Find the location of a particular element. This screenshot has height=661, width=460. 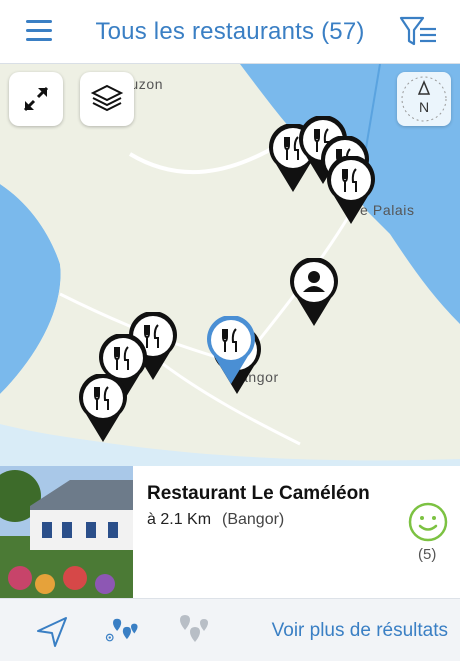

compass-north-icon: N is located at coordinates (424, 99).